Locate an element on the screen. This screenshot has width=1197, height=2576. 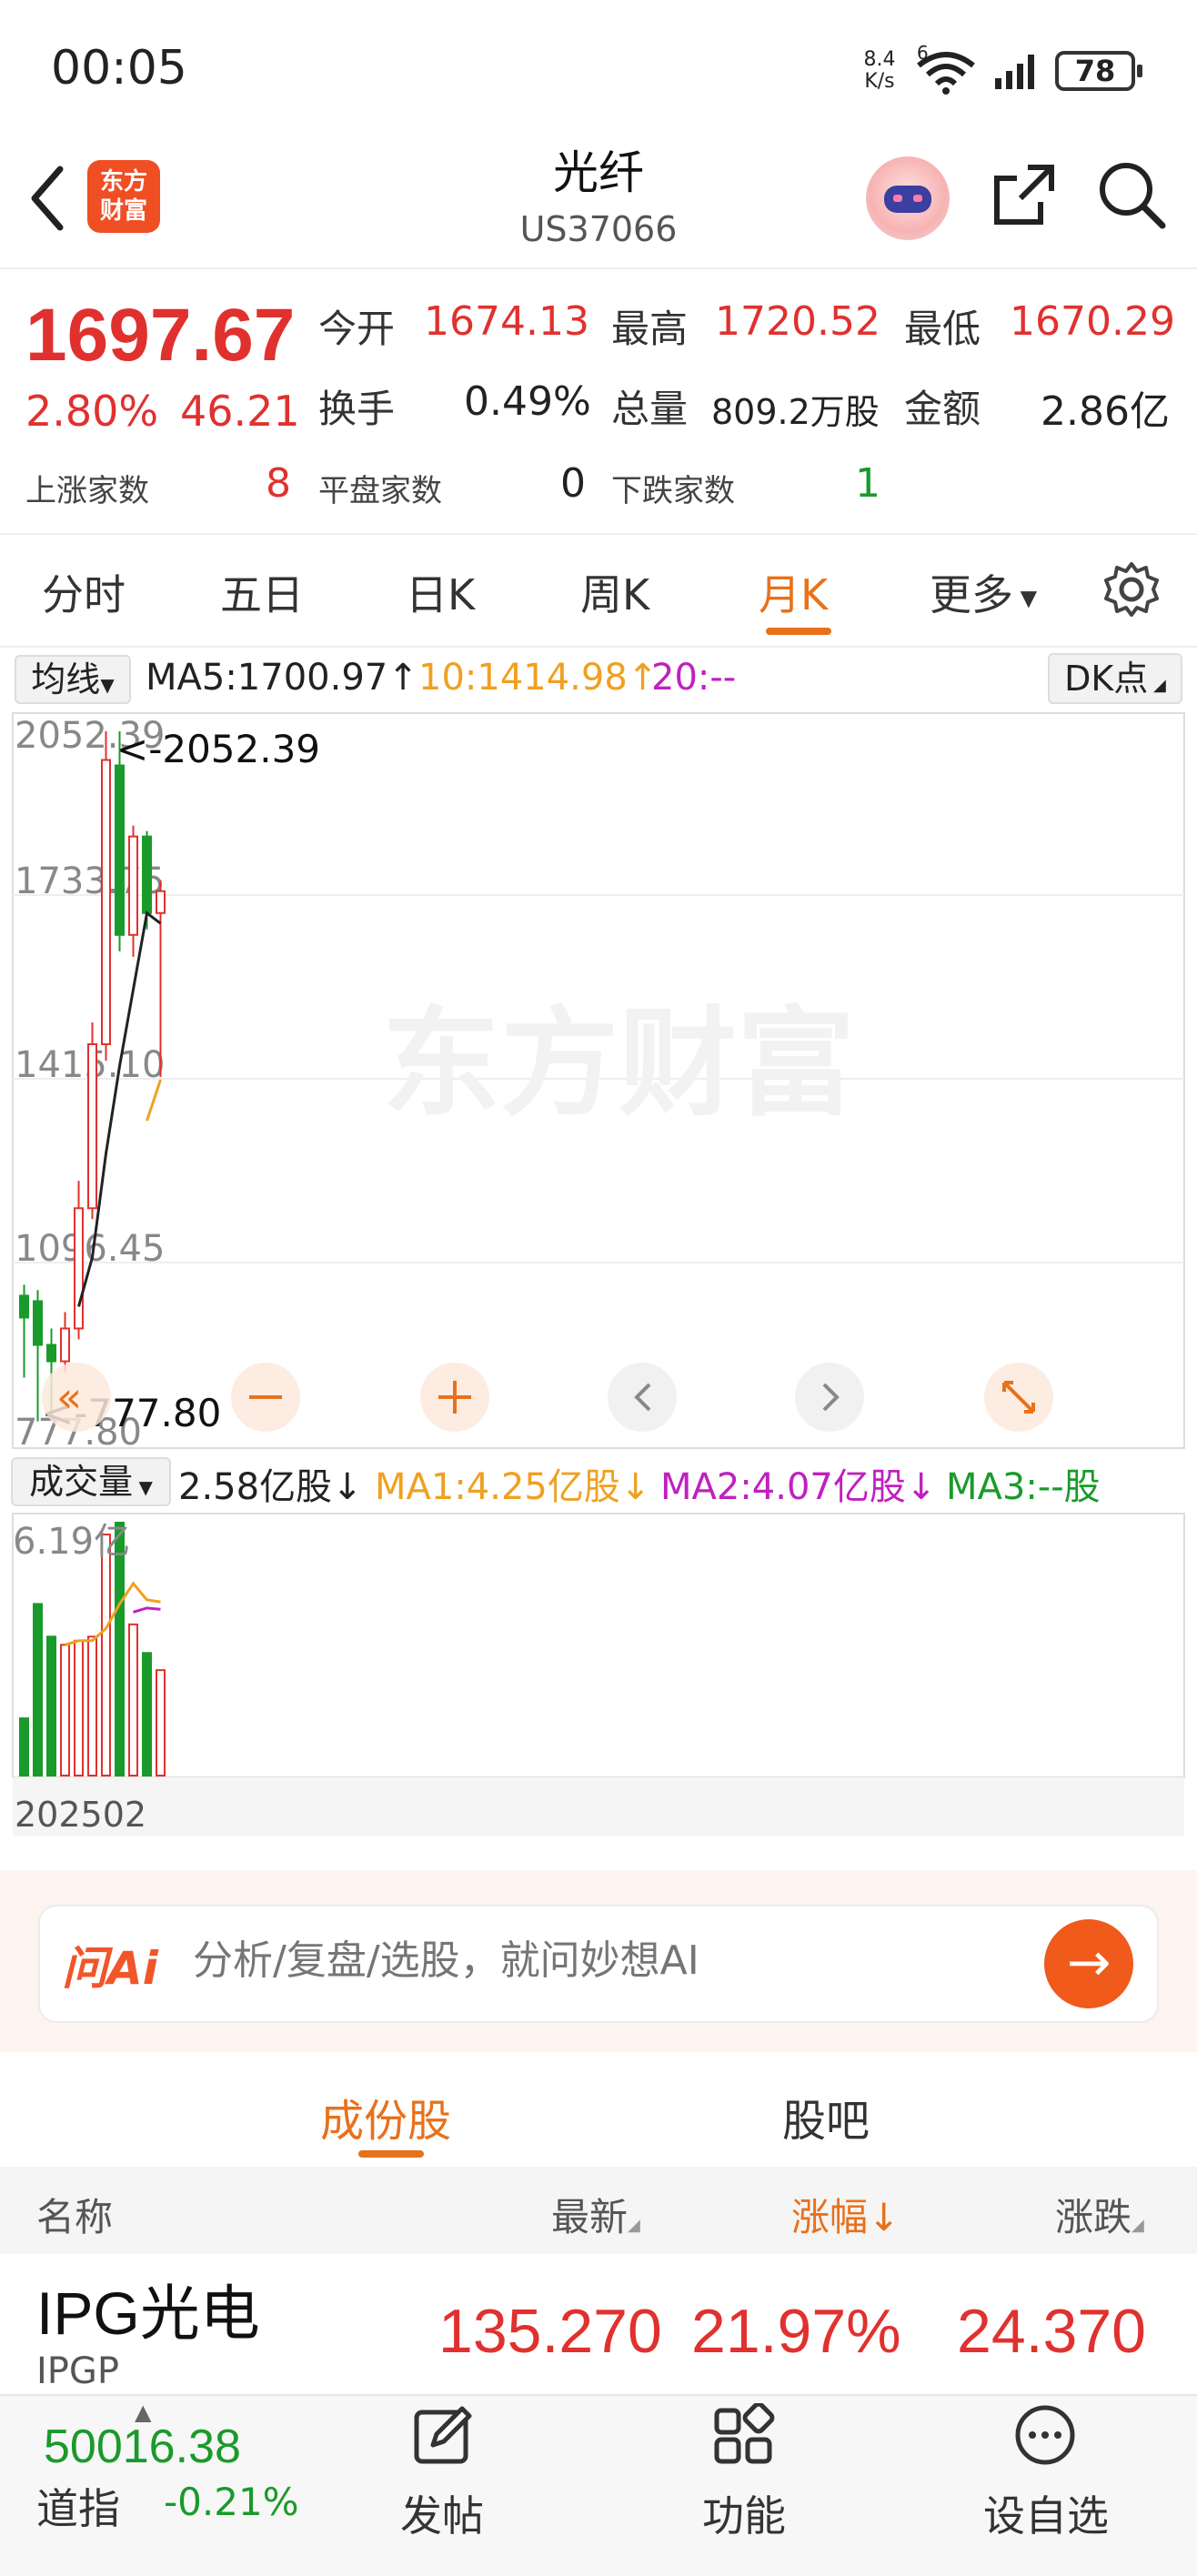
volume-value: 809.2万股 is located at coordinates (795, 412).